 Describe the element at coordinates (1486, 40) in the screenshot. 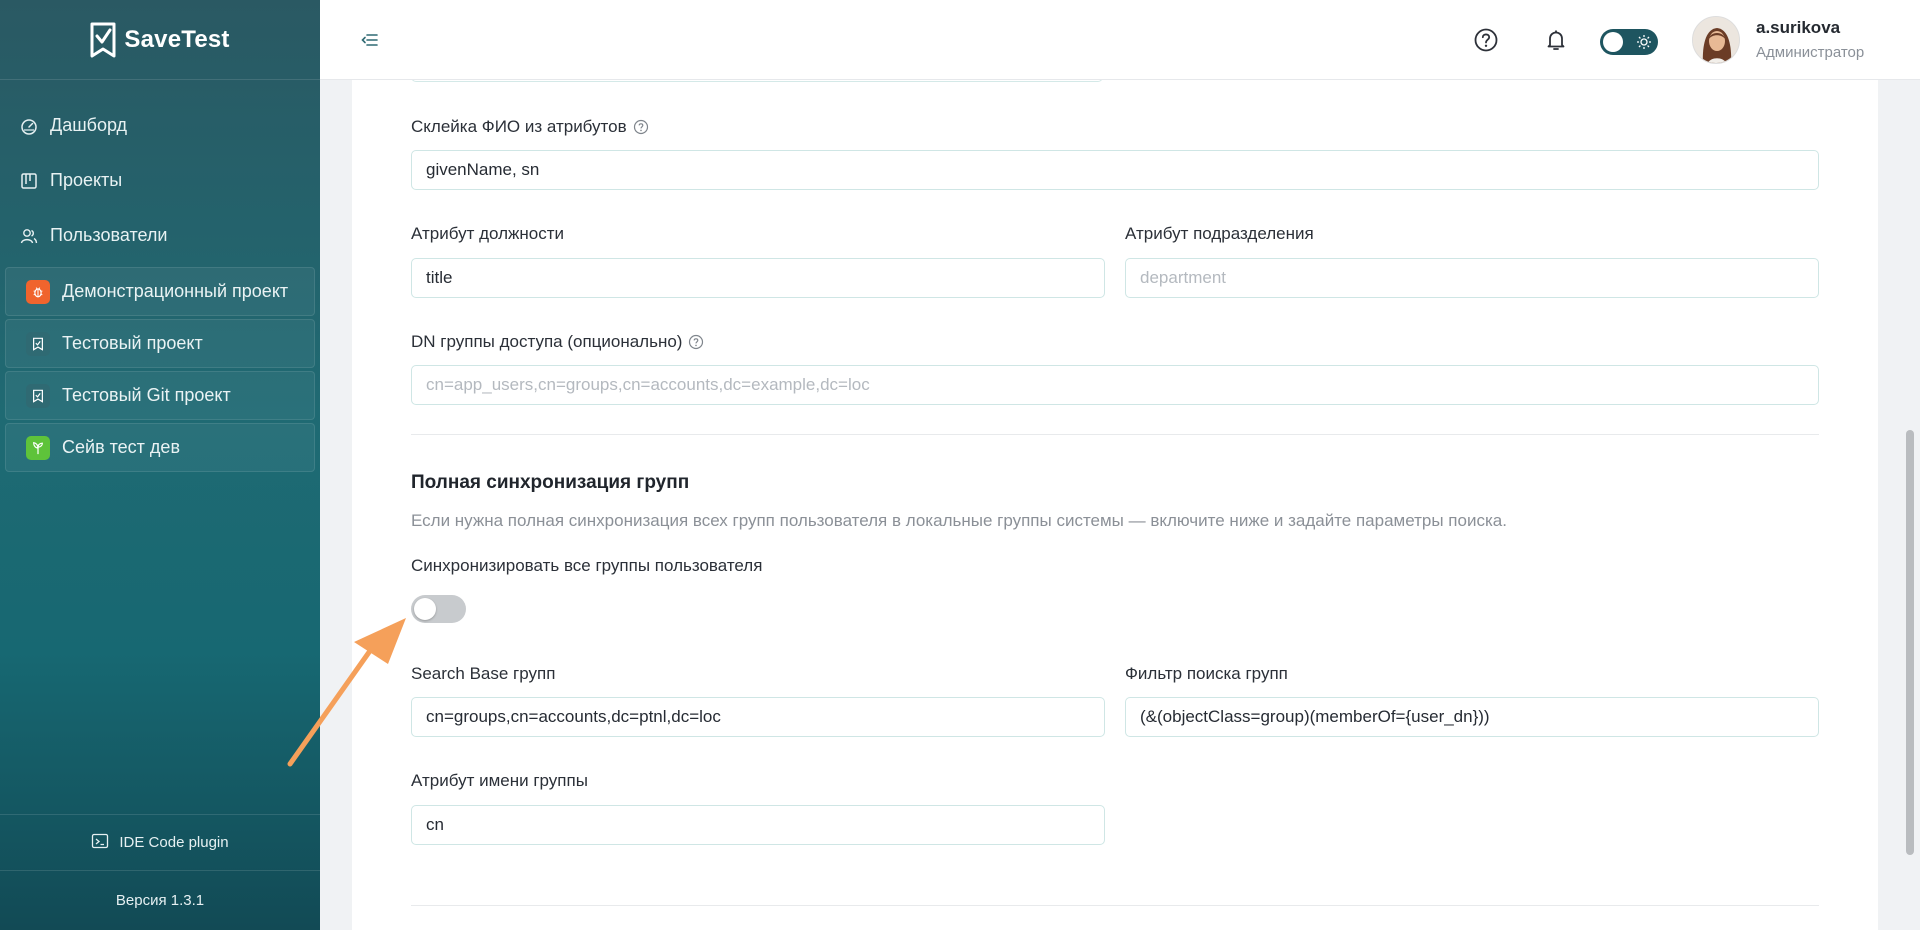

I see `help-icon` at that location.